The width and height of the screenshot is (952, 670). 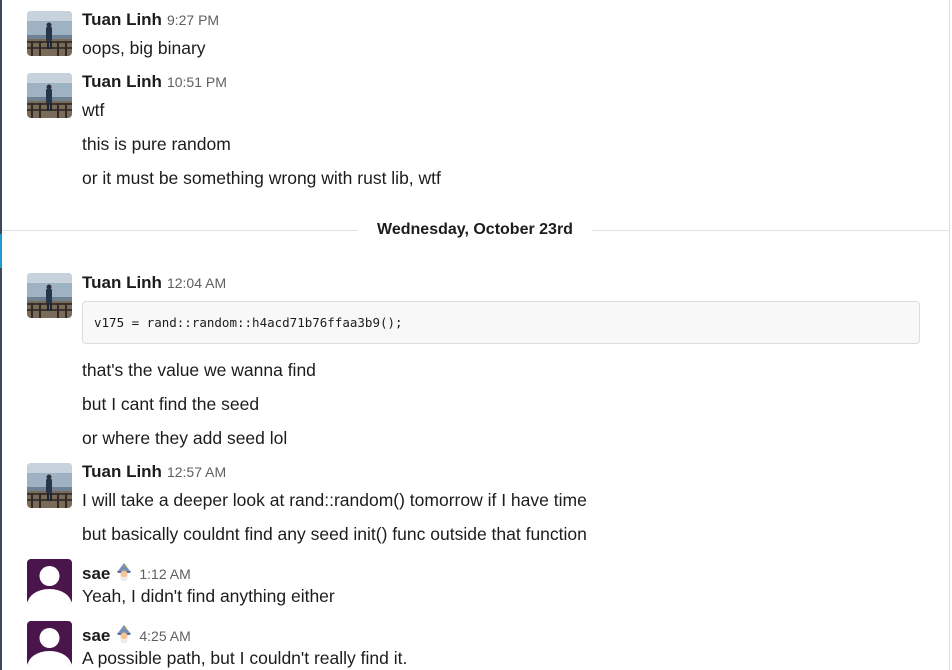 What do you see at coordinates (193, 20) in the screenshot?
I see `timestamp: 9:27 PM` at bounding box center [193, 20].